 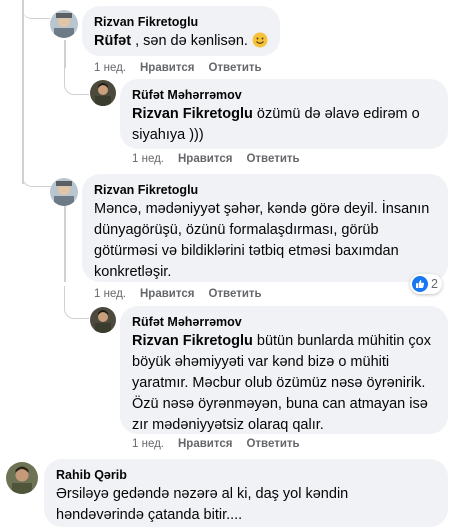 I want to click on comment-text: Rüfət , sən də kənlisən., so click(x=181, y=41).